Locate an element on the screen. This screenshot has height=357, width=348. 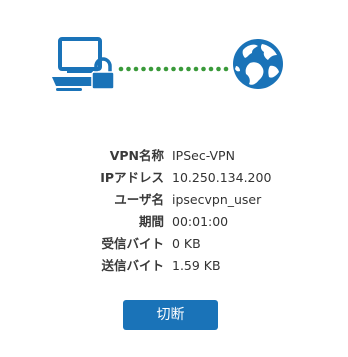
info-row: VPN名称 IPSec-VPN is located at coordinates (174, 156).